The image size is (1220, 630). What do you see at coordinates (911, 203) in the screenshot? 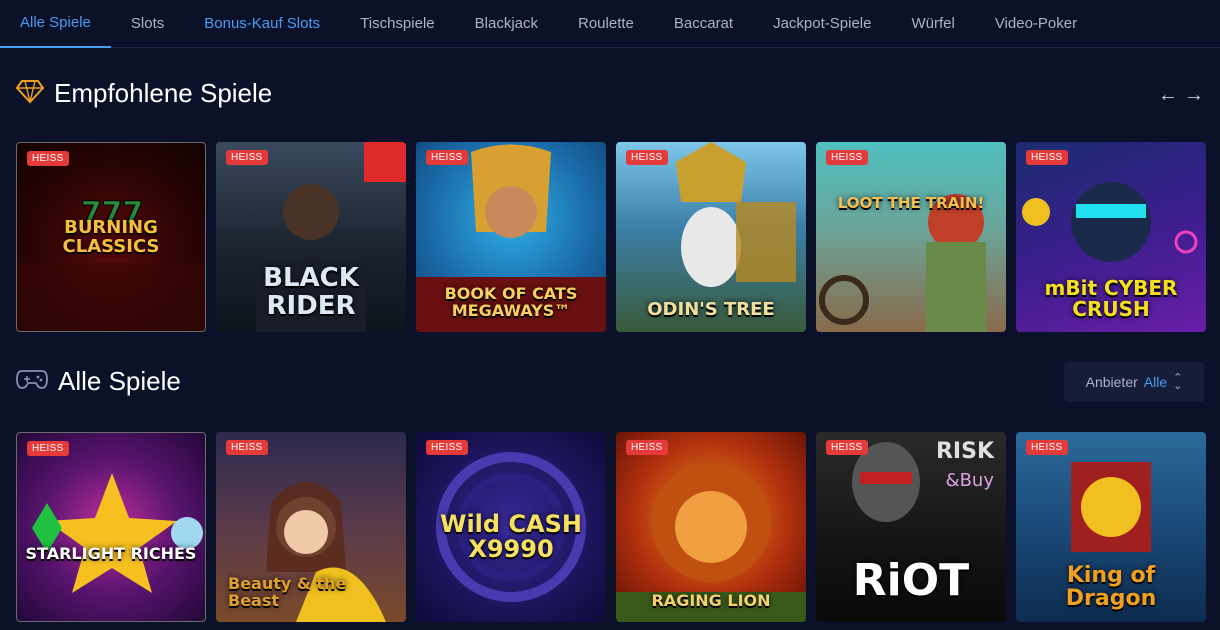
I see `game-title: LOOT THE TRAIN!` at bounding box center [911, 203].